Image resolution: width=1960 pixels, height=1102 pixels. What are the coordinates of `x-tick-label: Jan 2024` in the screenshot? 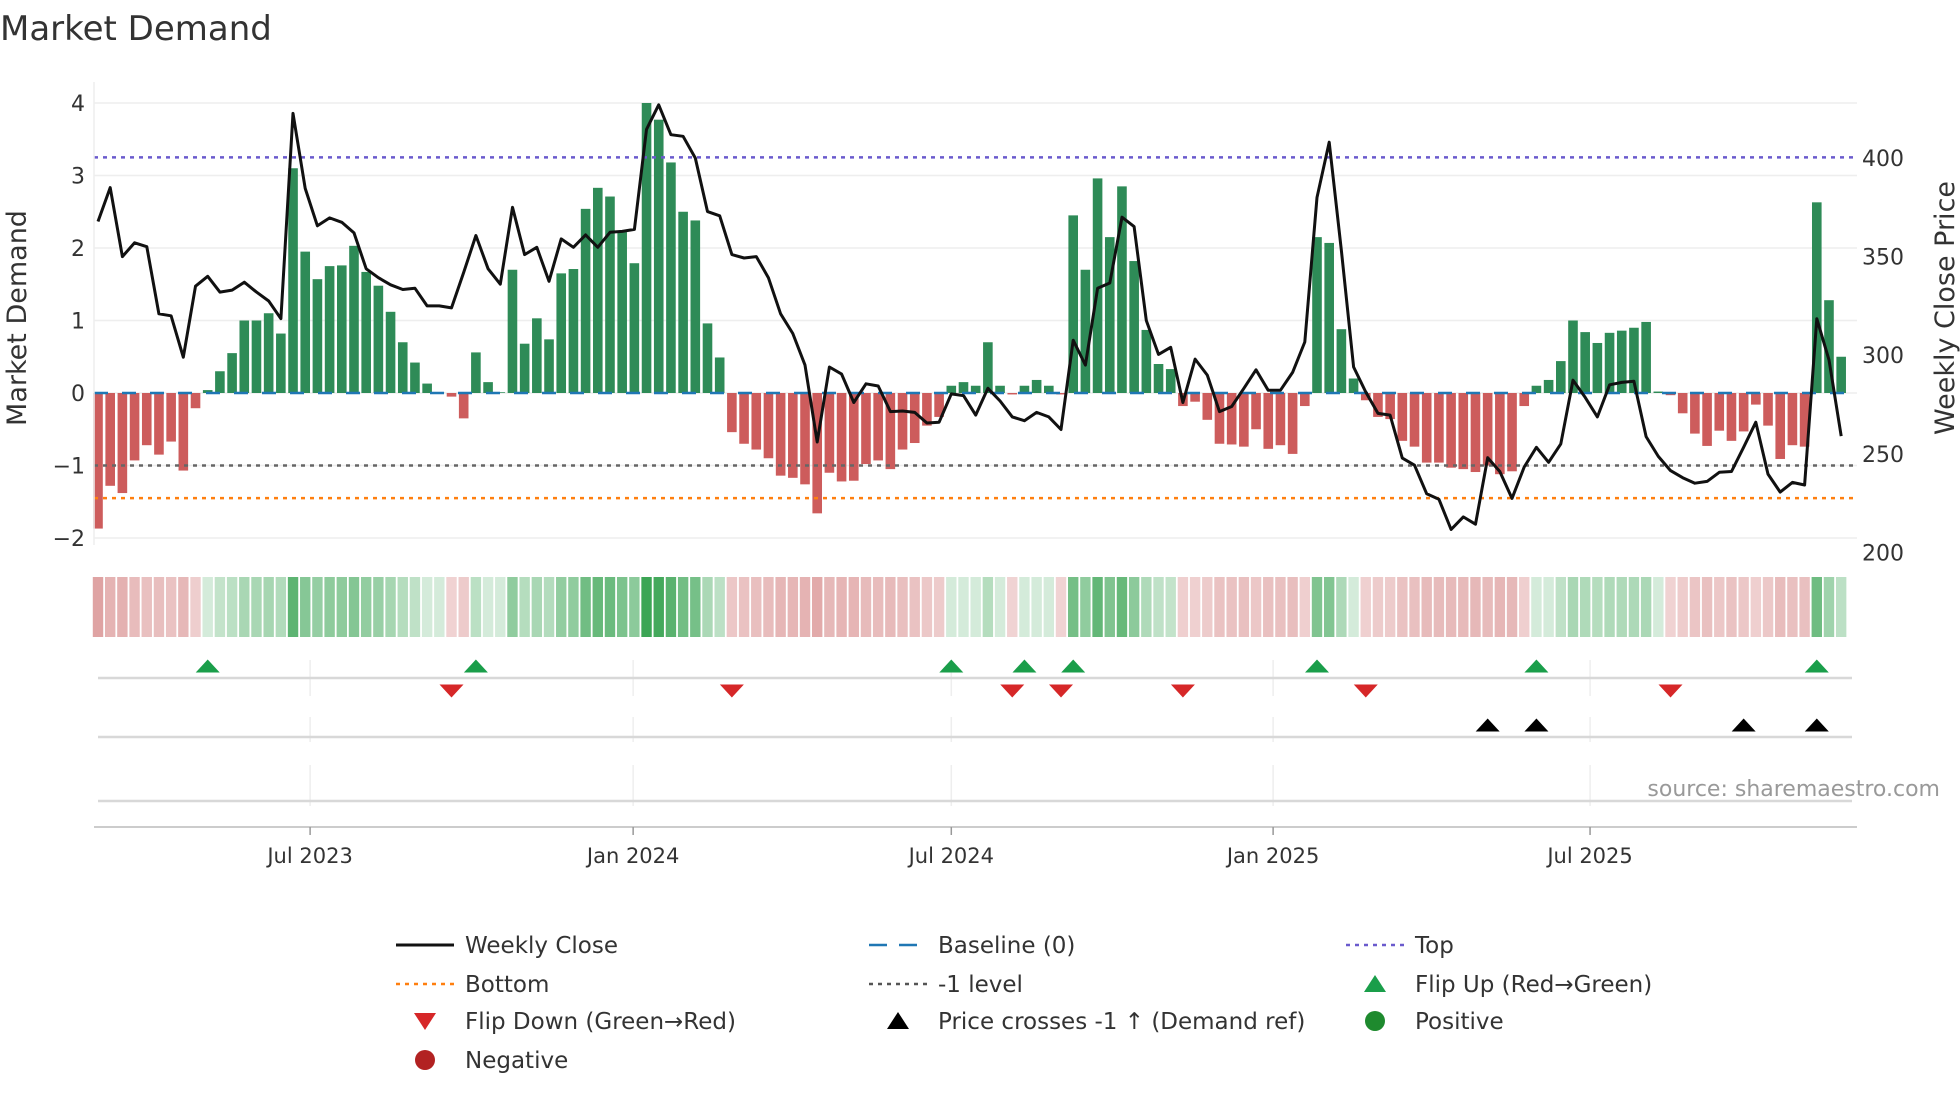 It's located at (632, 856).